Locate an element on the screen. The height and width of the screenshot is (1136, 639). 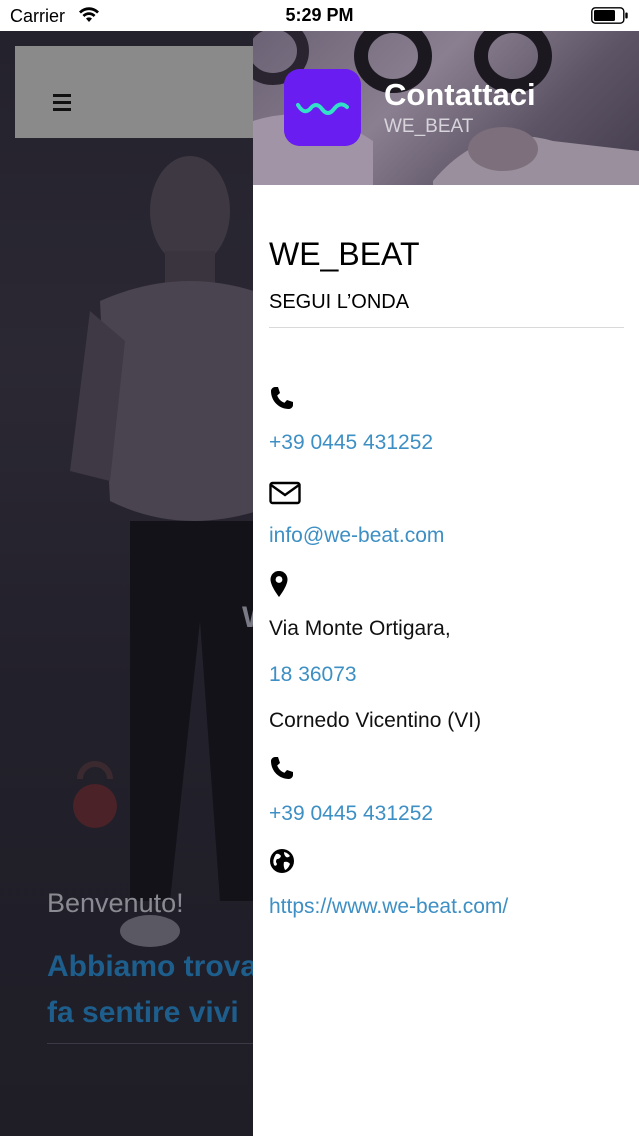
phone-link-2: +39 0445 431252 is located at coordinates (351, 814).